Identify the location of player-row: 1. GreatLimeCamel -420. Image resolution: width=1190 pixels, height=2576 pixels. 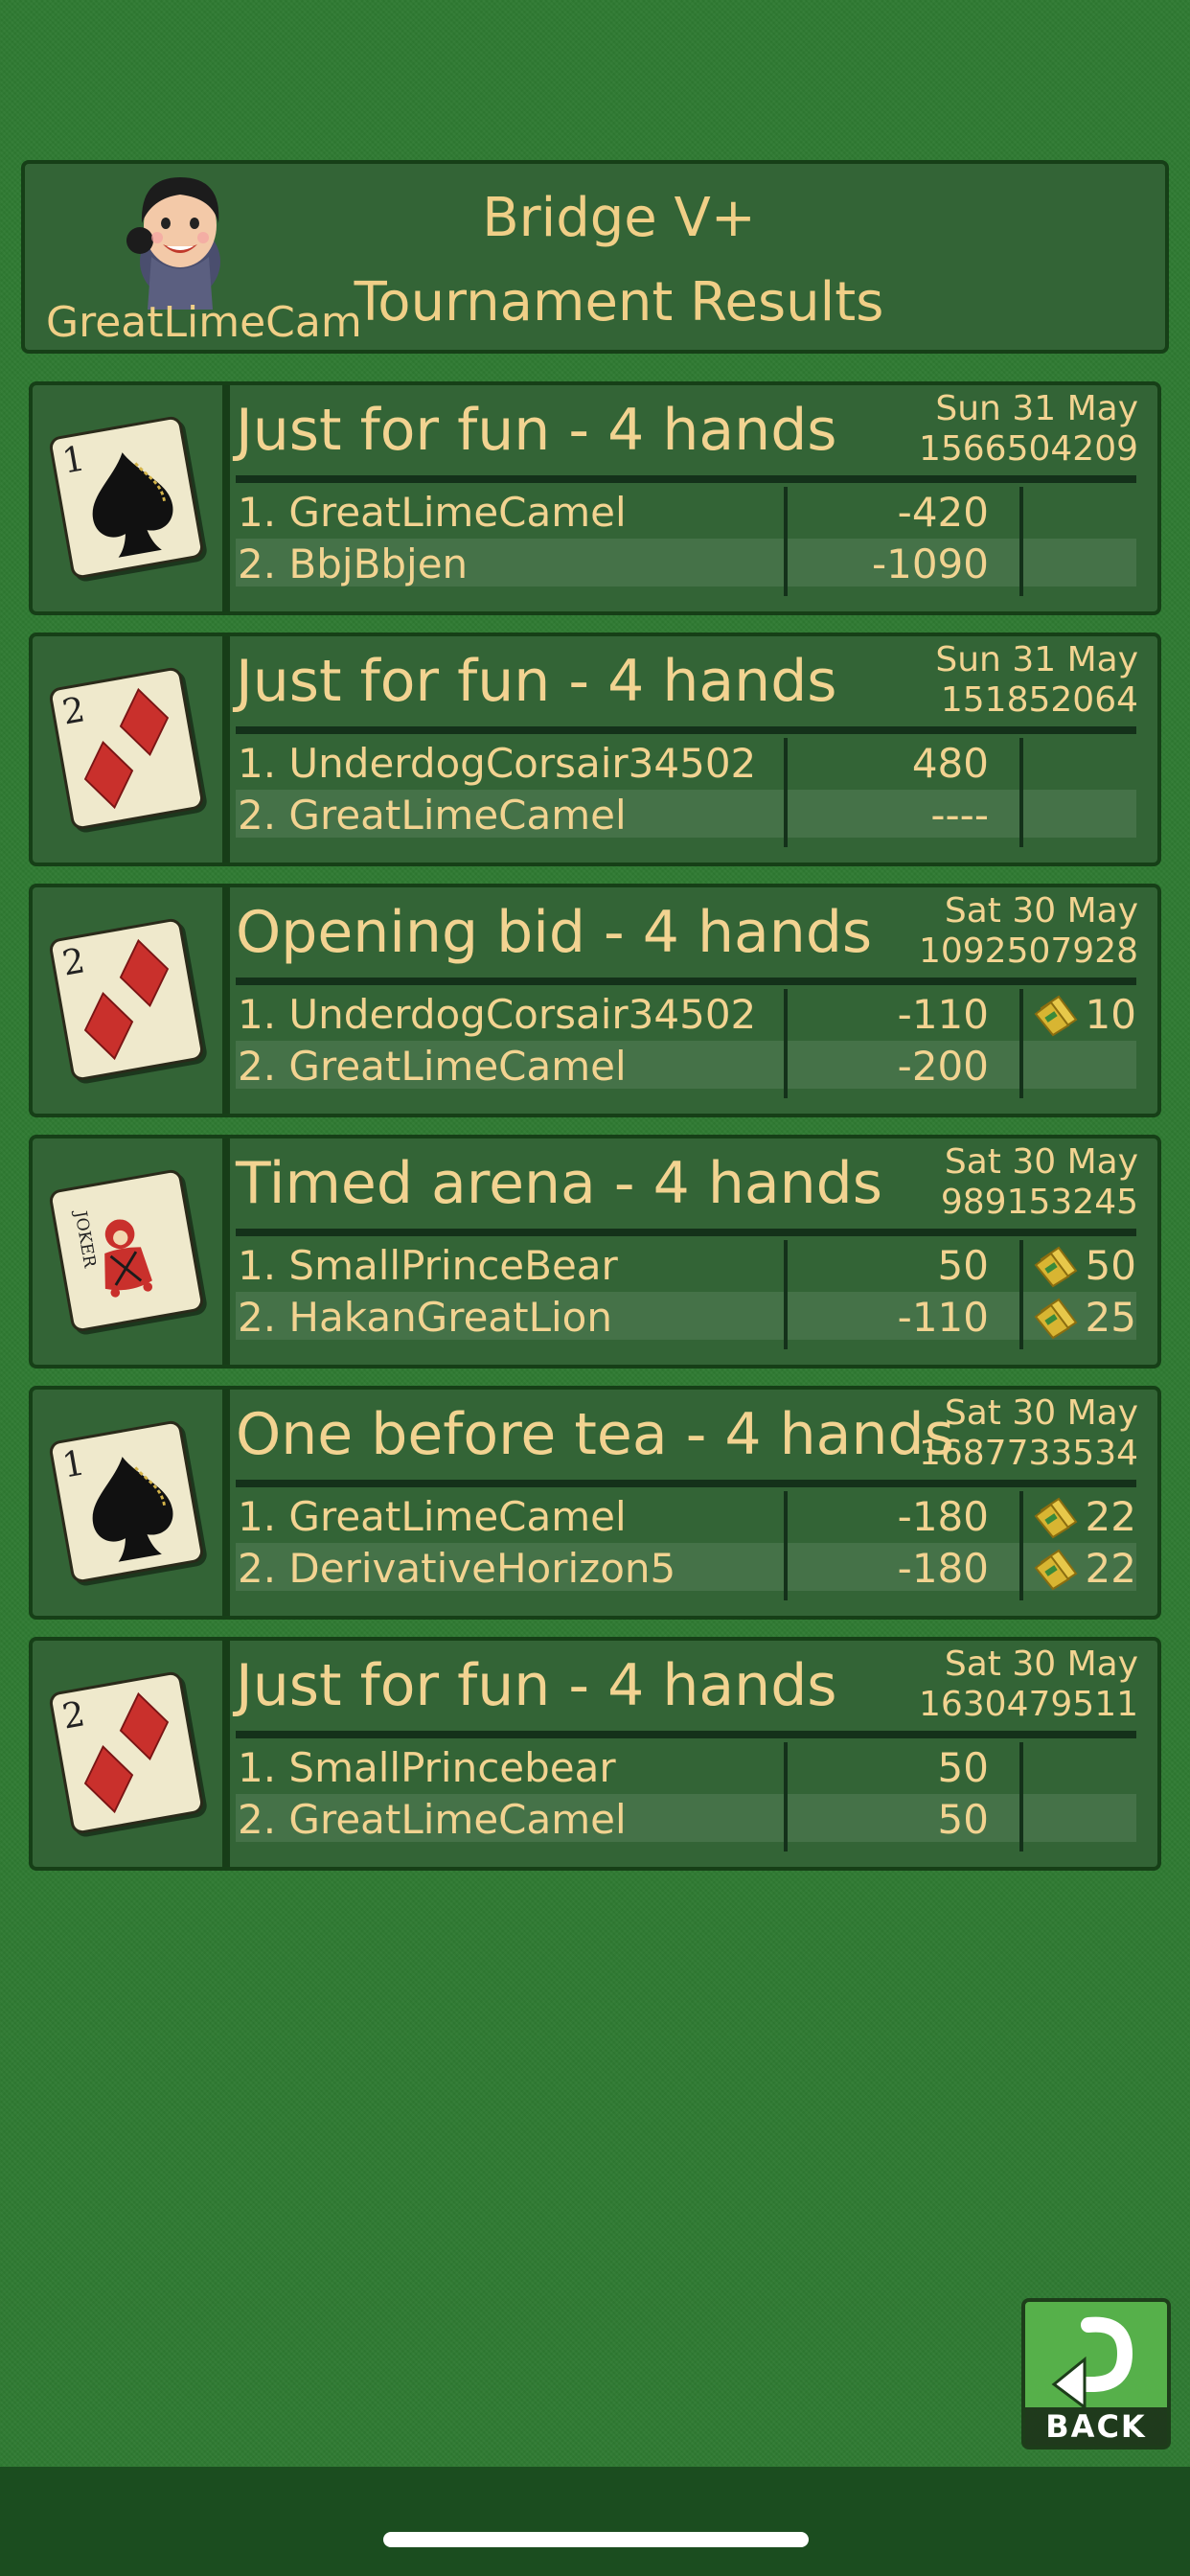
(686, 512).